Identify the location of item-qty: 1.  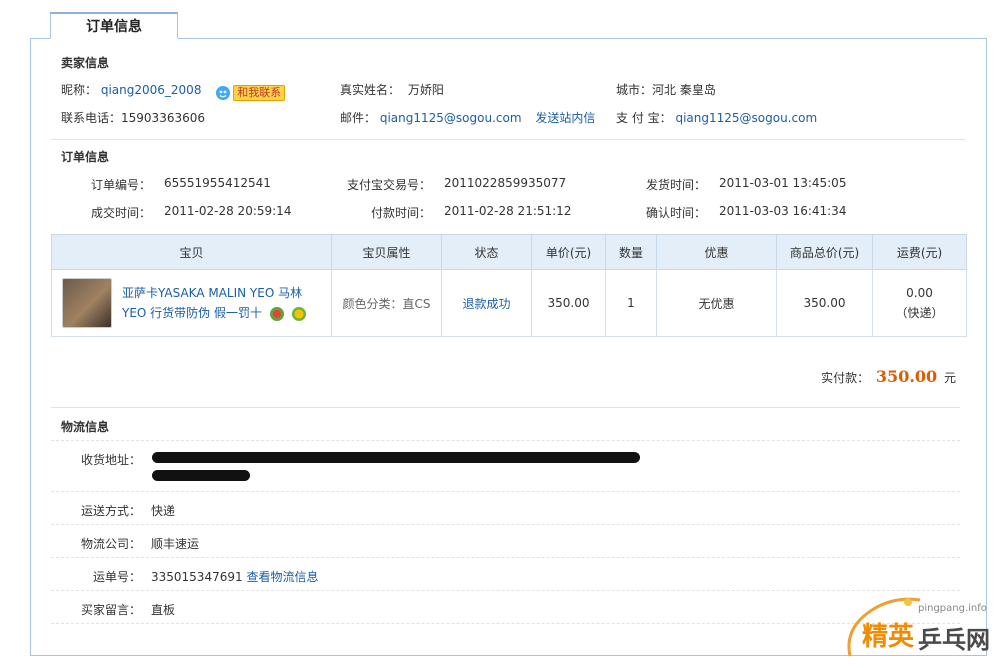
(631, 303).